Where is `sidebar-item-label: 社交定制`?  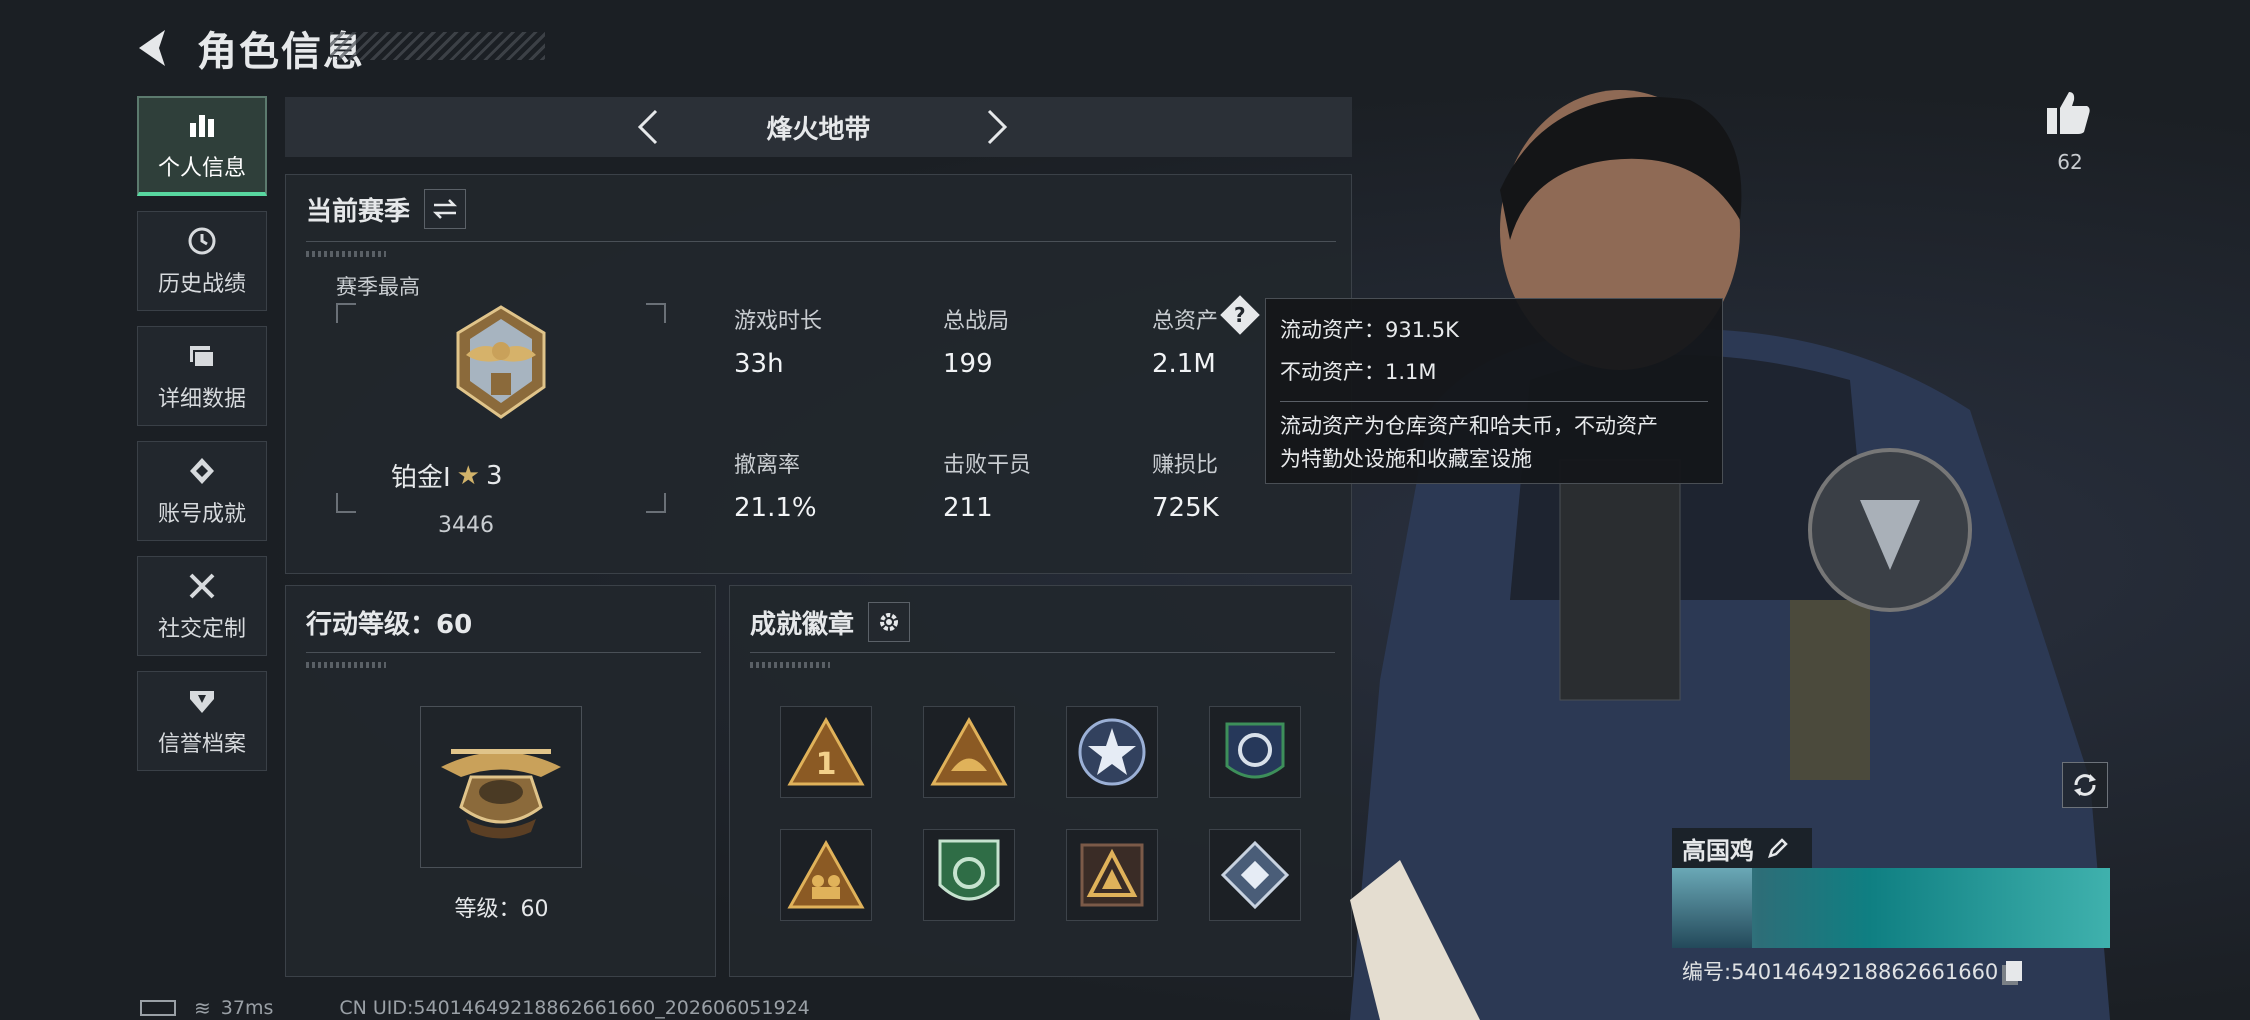 sidebar-item-label: 社交定制 is located at coordinates (201, 629).